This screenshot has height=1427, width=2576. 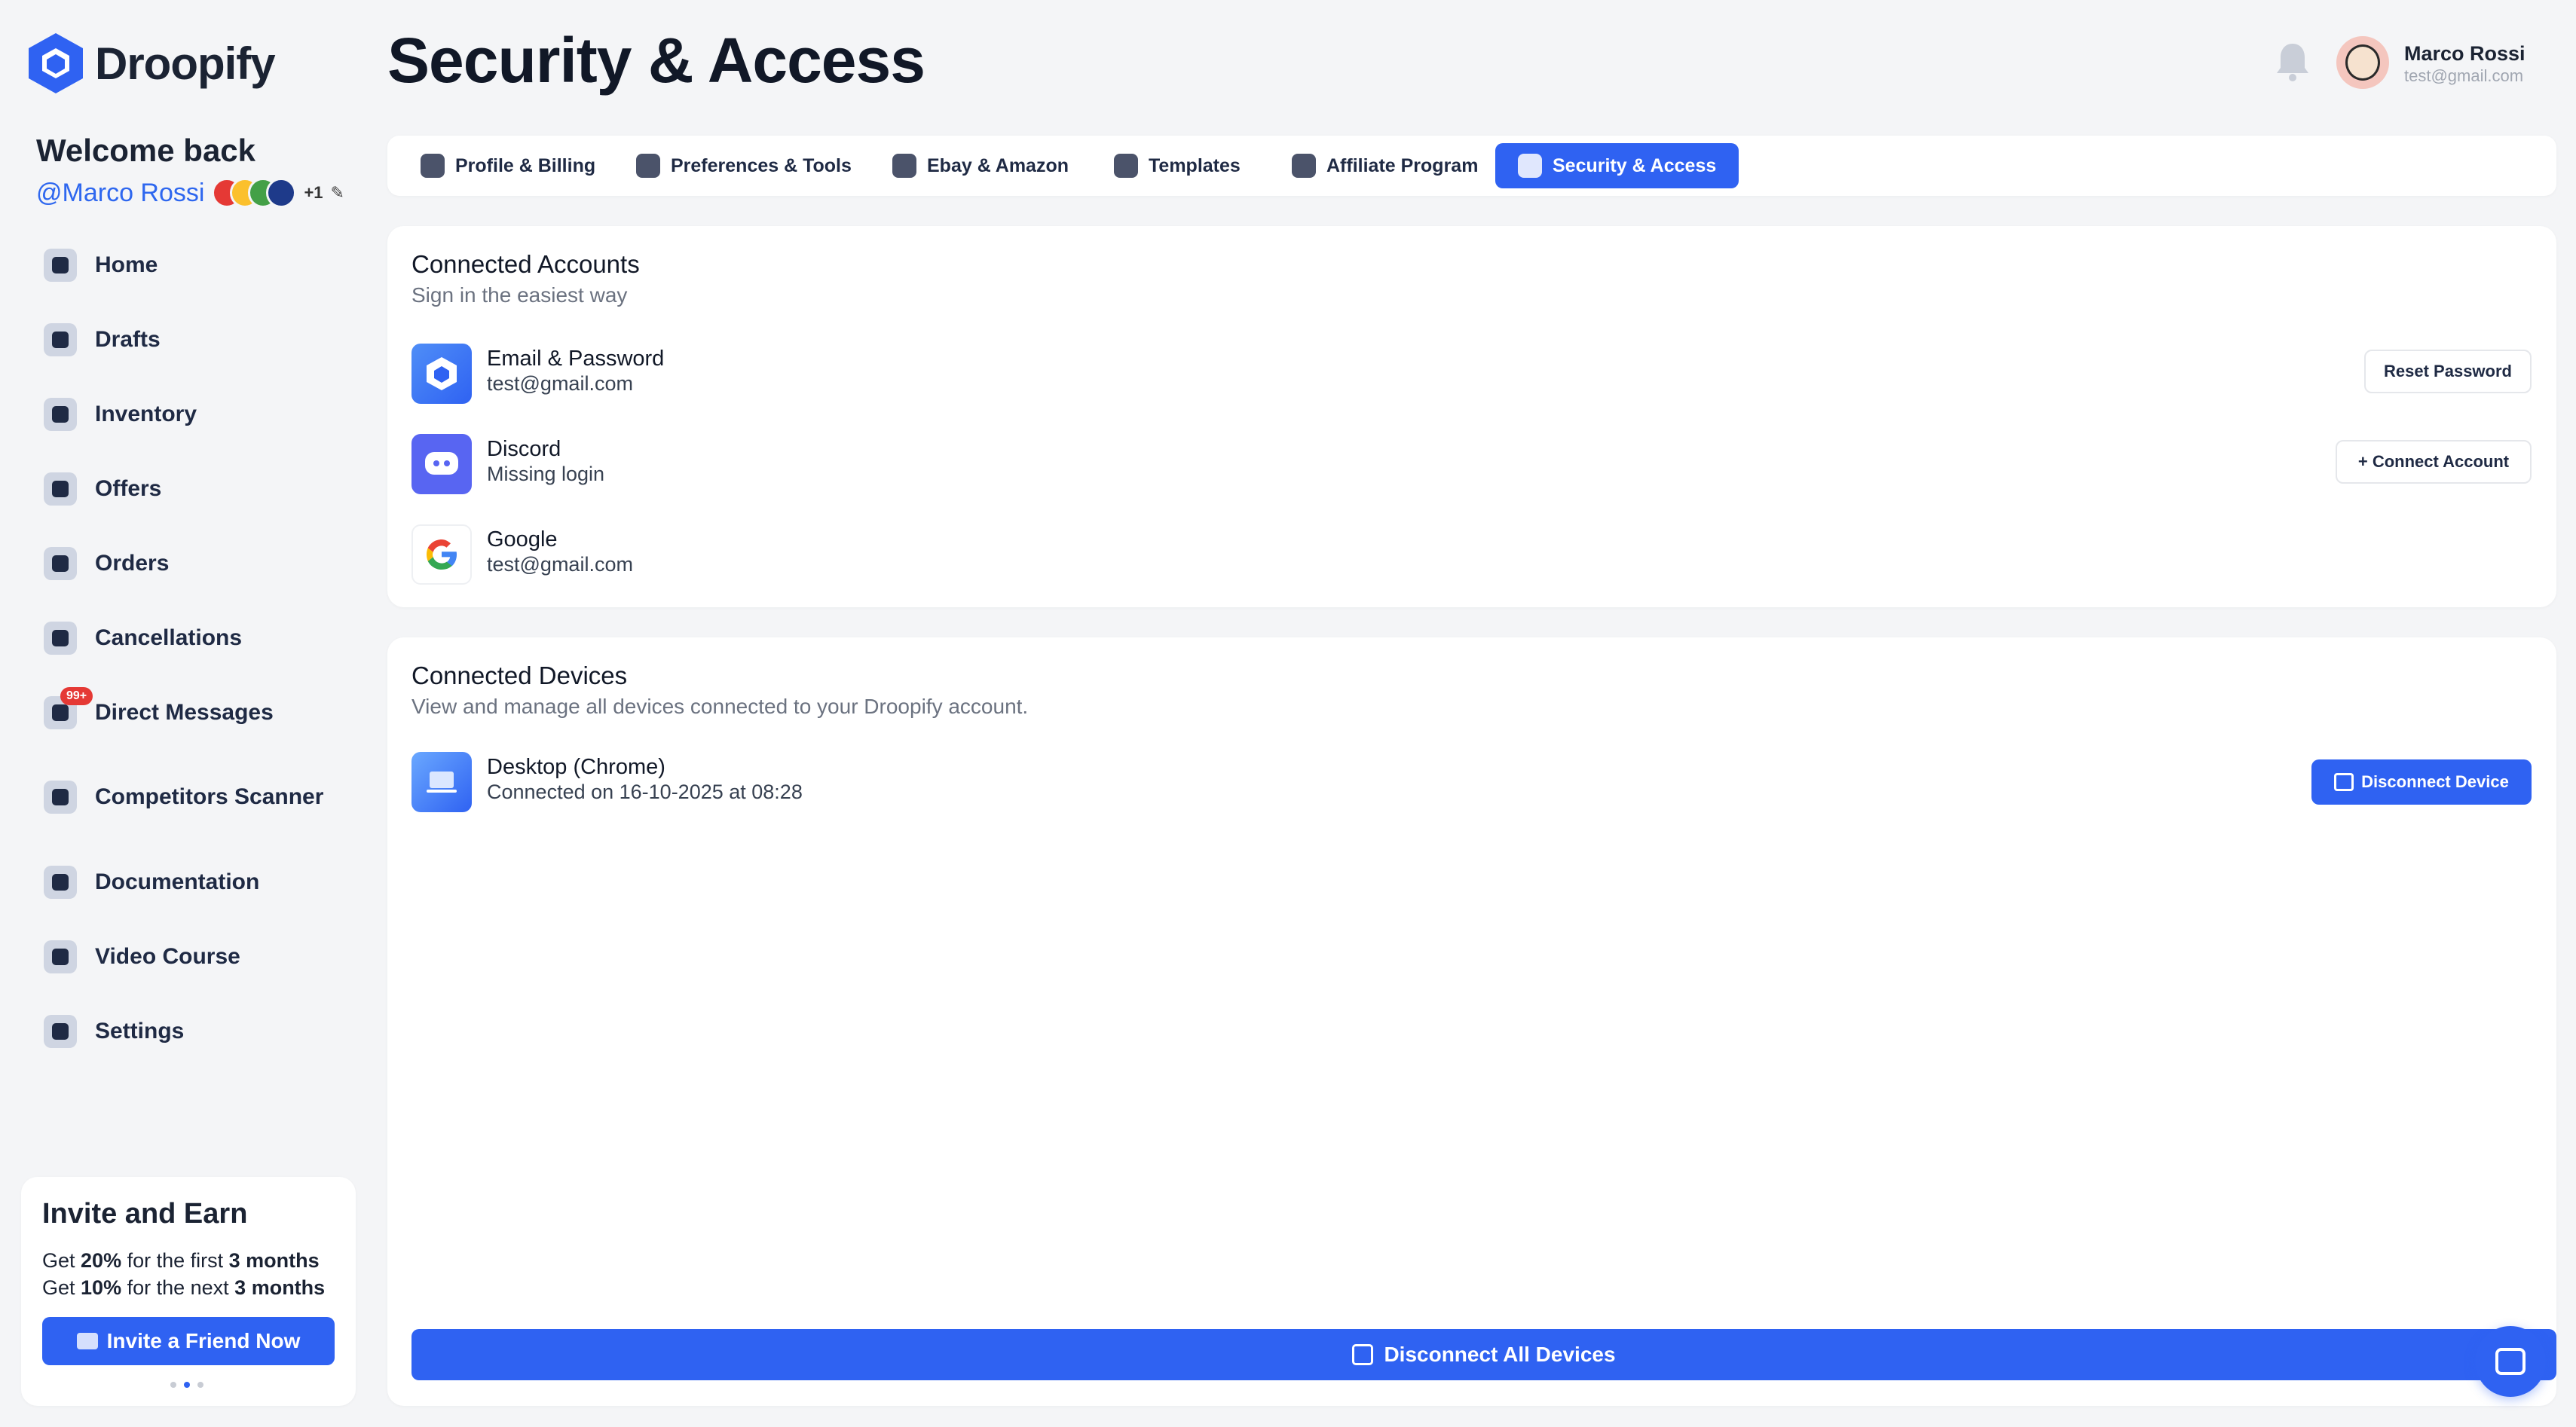 What do you see at coordinates (526, 264) in the screenshot?
I see `connected-accounts-title: Connected Accounts` at bounding box center [526, 264].